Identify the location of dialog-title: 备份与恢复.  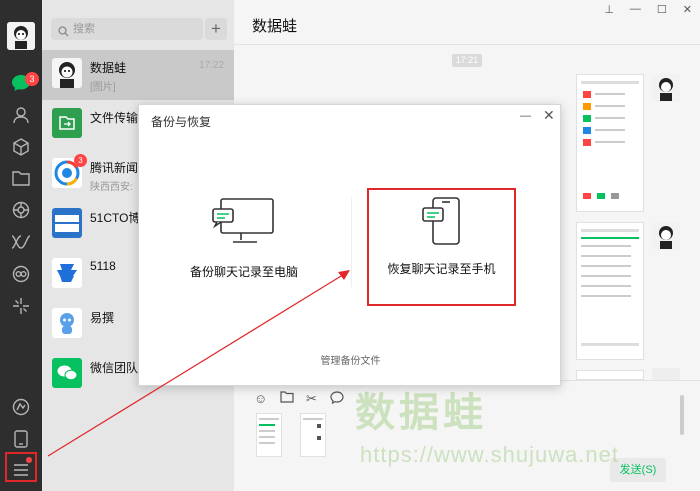
(181, 122).